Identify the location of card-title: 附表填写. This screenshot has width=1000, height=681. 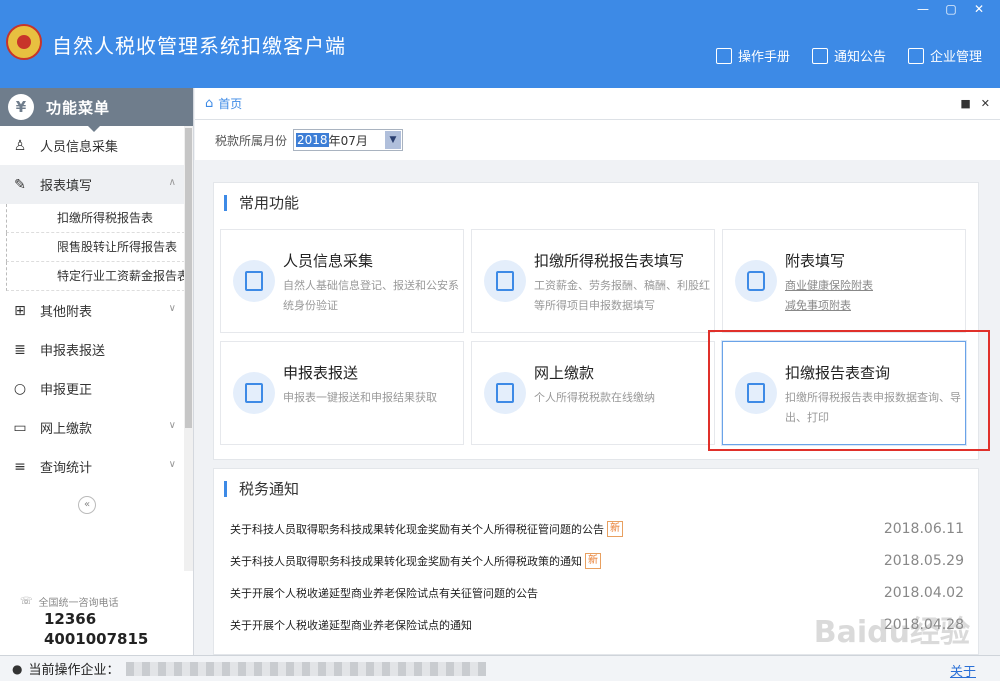
(815, 261).